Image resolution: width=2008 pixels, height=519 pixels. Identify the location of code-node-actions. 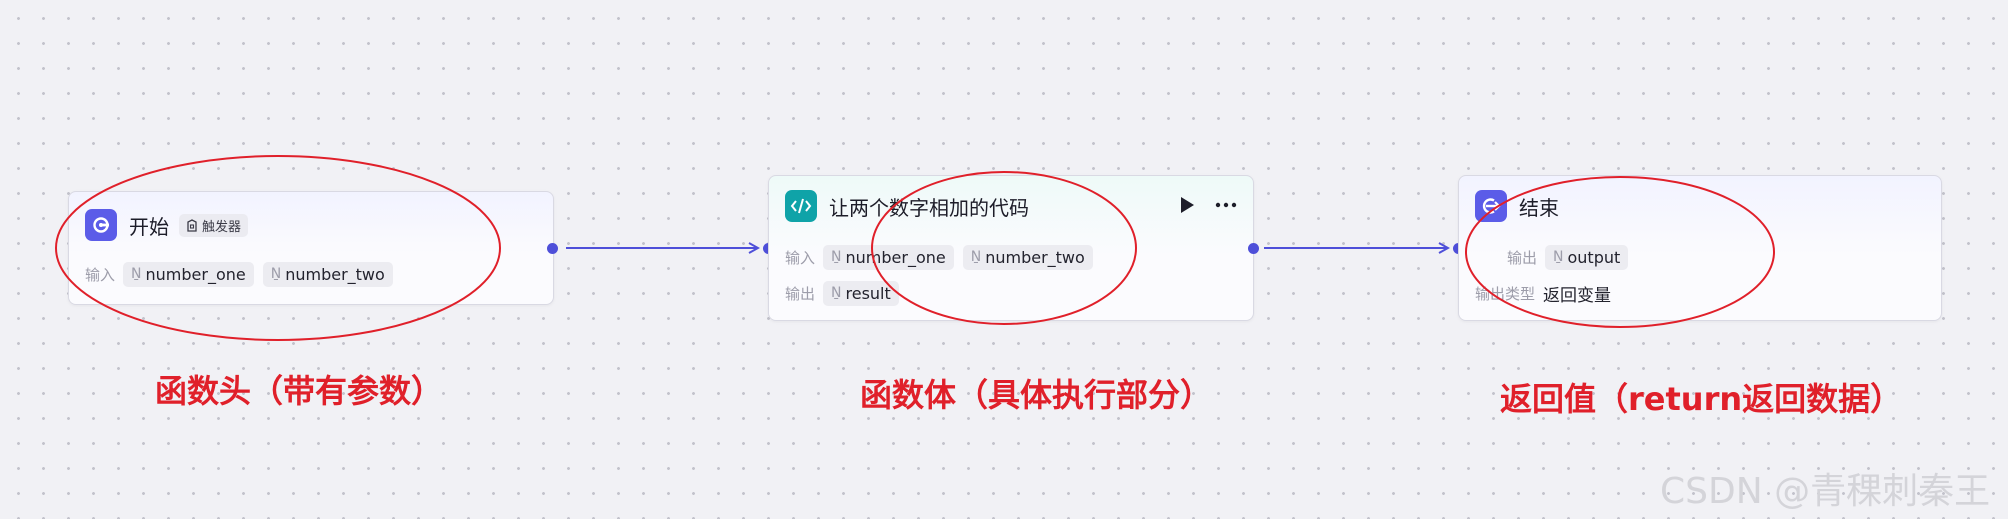
(1198, 205).